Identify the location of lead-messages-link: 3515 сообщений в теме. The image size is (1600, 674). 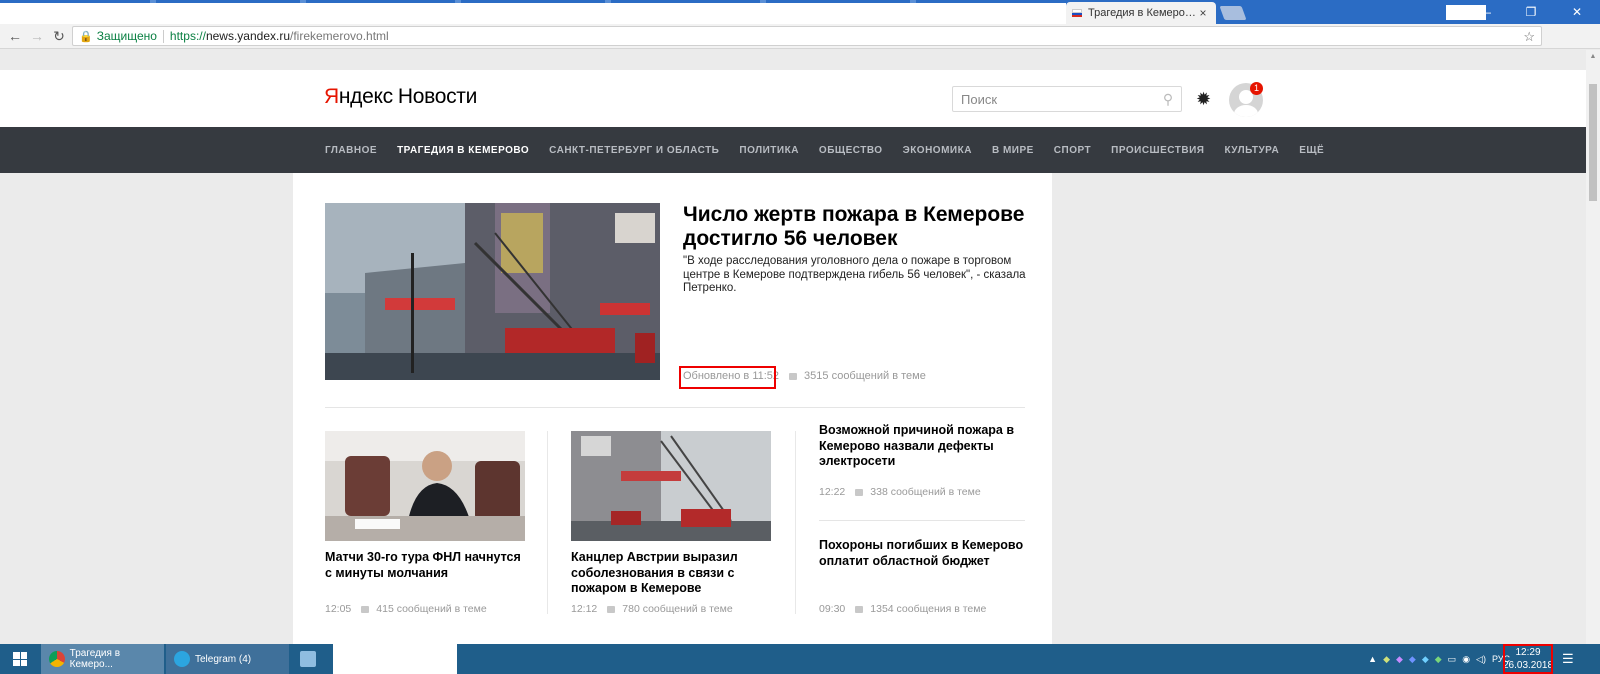
(865, 376).